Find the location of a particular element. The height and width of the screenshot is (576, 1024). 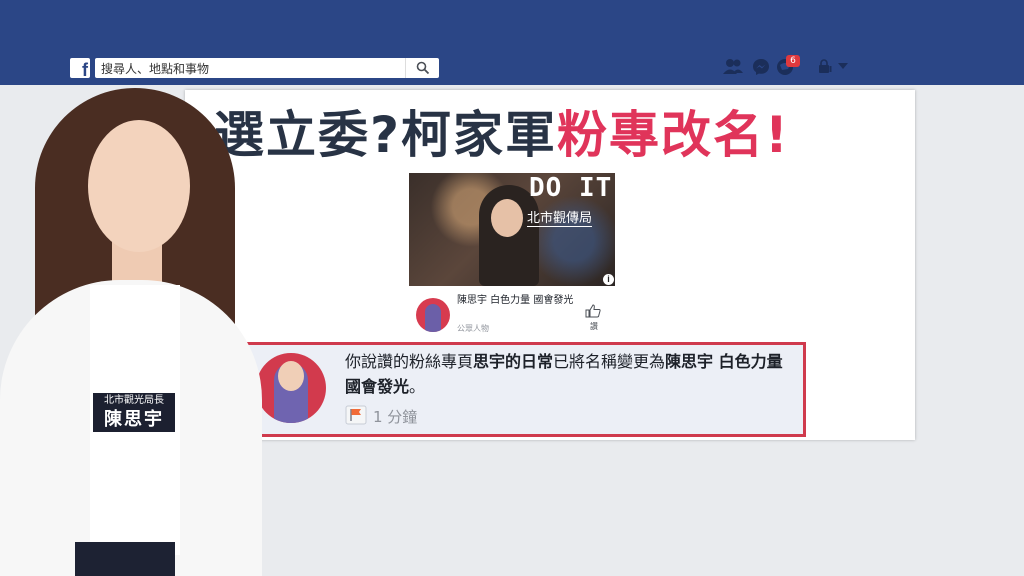

notification-text-end: 。 is located at coordinates (417, 386).